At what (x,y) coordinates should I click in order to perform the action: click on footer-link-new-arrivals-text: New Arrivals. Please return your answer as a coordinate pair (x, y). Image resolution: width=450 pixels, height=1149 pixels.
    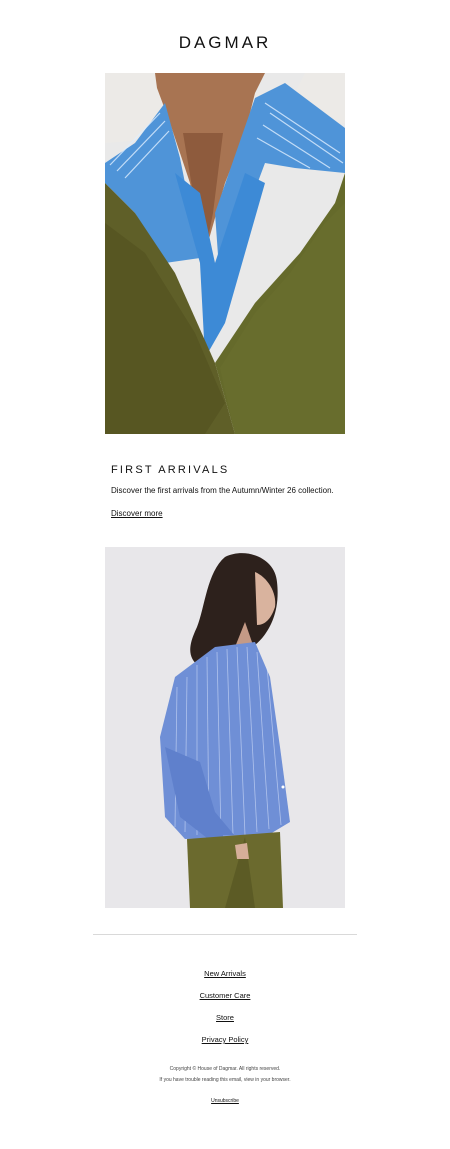
    Looking at the image, I should click on (225, 973).